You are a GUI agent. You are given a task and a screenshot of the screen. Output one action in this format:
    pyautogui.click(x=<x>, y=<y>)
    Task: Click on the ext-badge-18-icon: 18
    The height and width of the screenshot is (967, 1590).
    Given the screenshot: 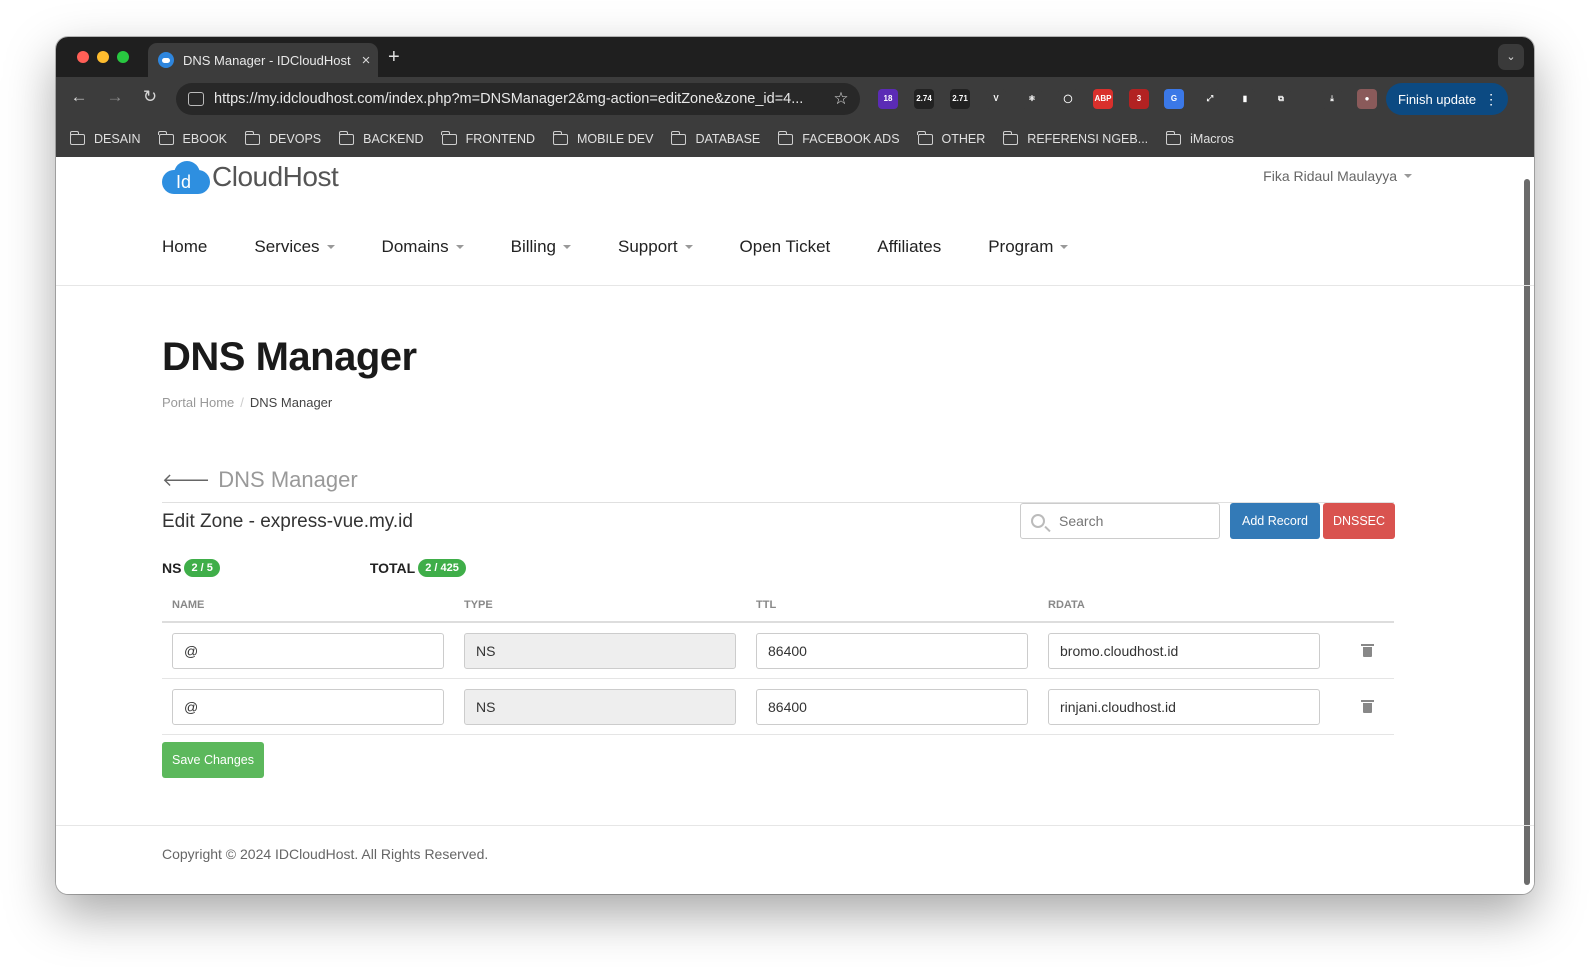 What is the action you would take?
    pyautogui.click(x=888, y=99)
    